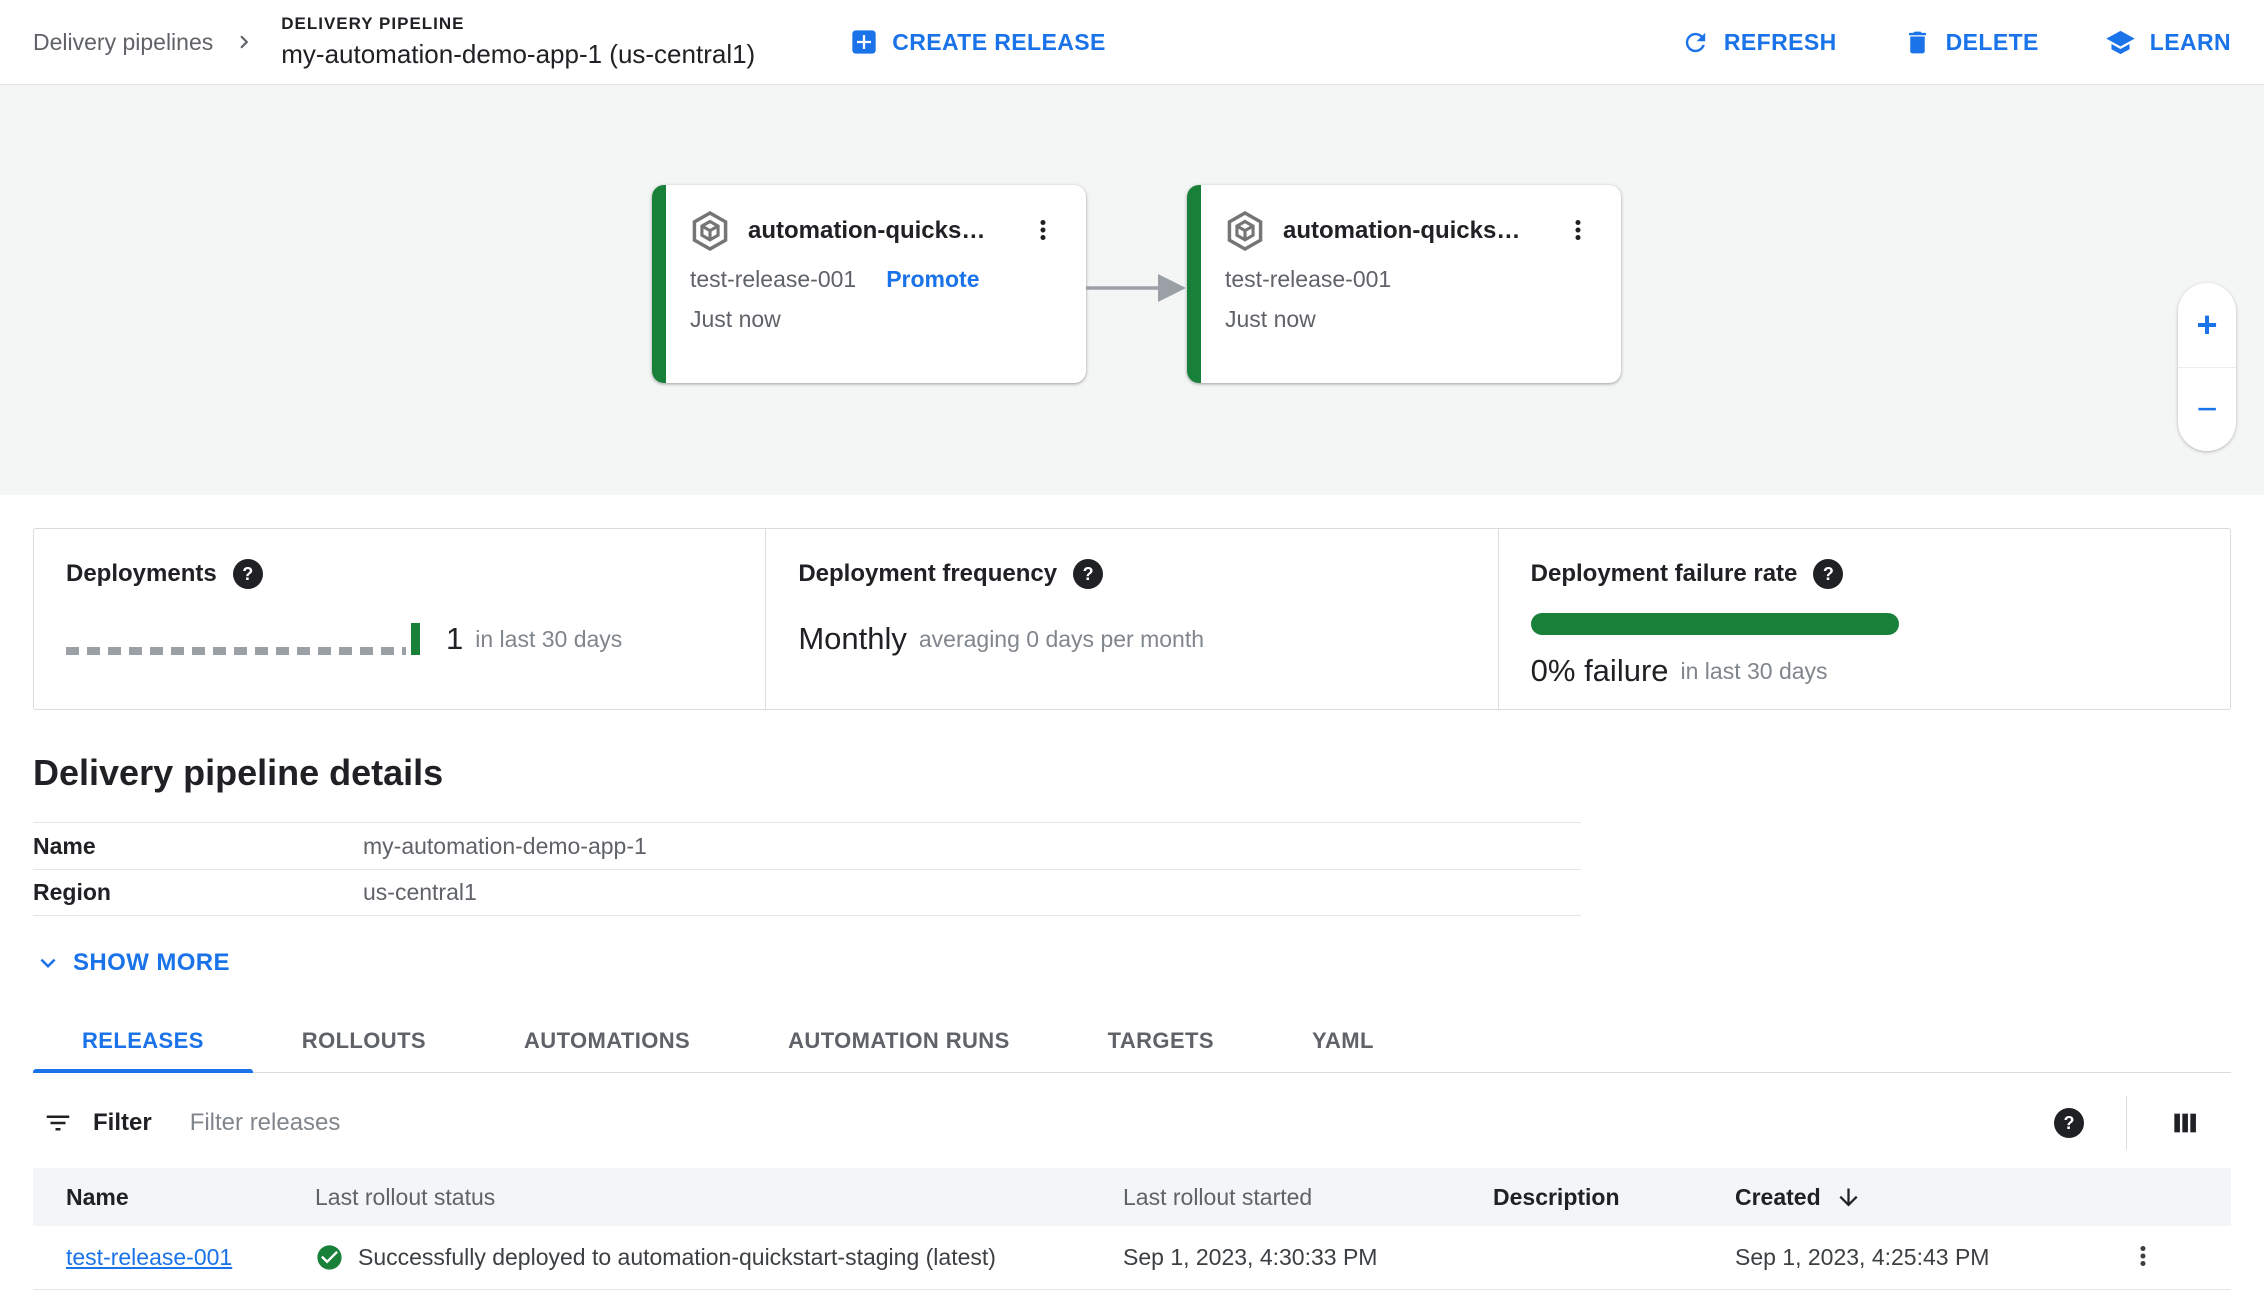 This screenshot has width=2264, height=1300. I want to click on detail-label: Name, so click(64, 845).